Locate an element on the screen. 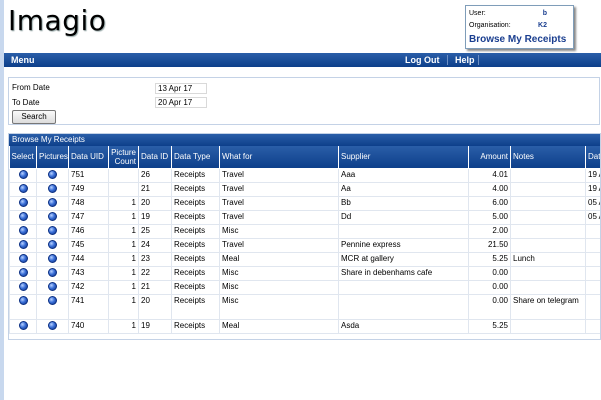 This screenshot has height=400, width=601. search-button: Search is located at coordinates (34, 117).